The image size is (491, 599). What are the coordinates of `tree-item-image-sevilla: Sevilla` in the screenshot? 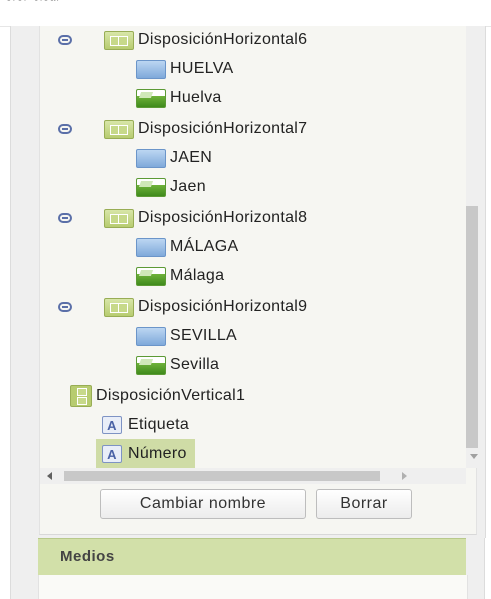 It's located at (177, 365).